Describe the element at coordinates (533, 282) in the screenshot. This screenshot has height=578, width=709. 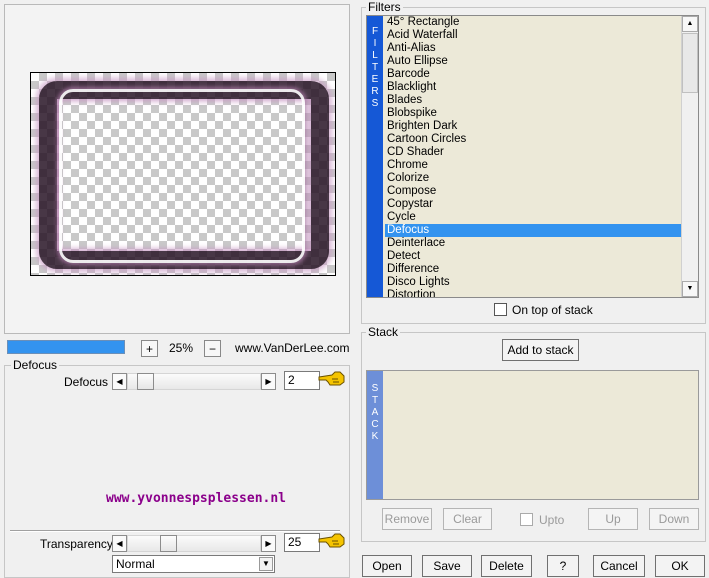
I see `list-item: Disco Lights` at that location.